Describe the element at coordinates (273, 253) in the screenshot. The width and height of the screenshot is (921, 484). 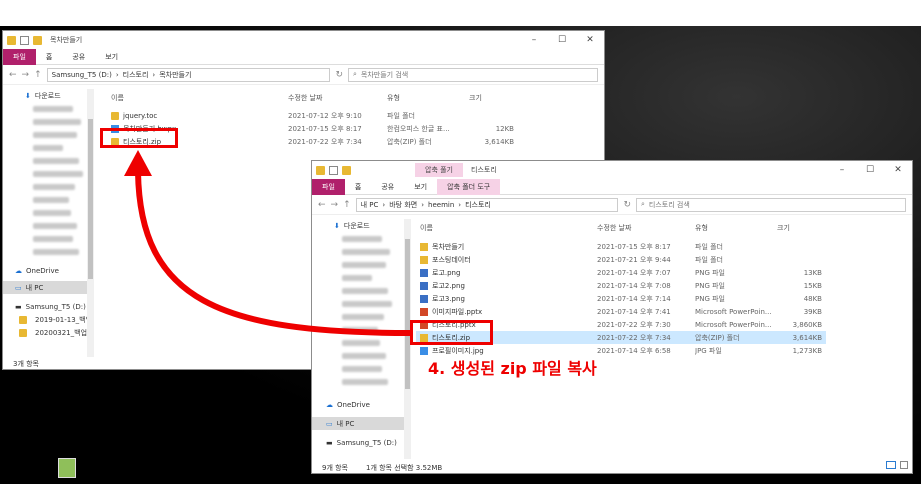
I see `arrow-path` at that location.